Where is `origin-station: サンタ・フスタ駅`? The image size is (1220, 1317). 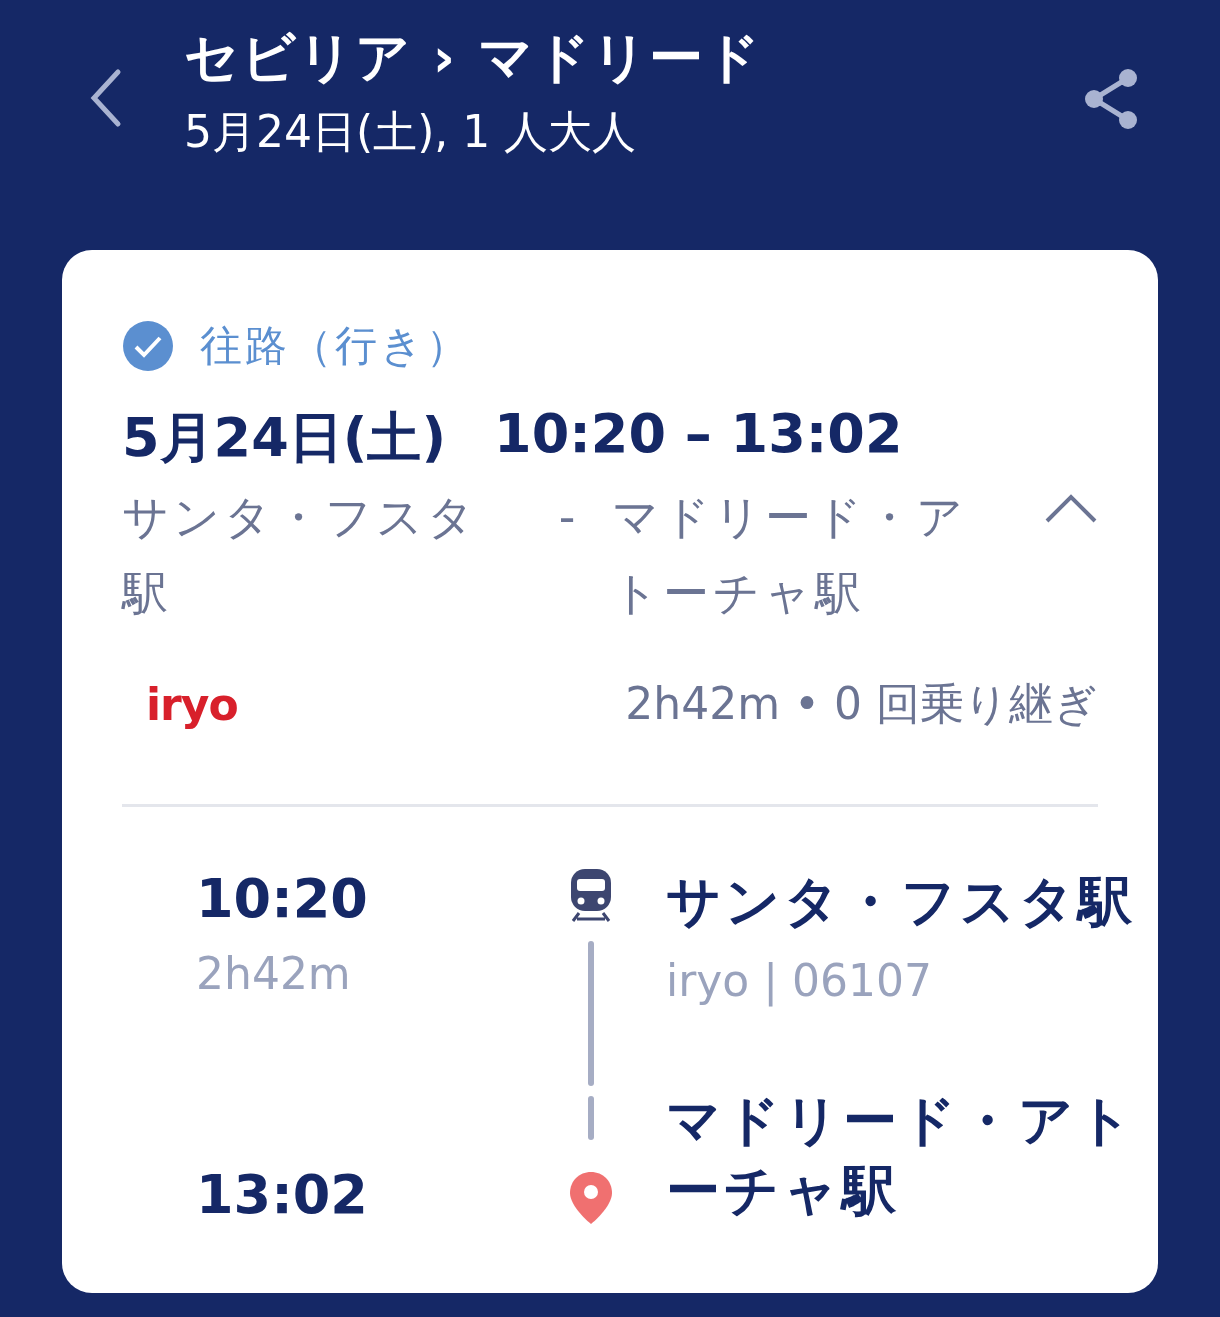
origin-station: サンタ・フスタ駅 is located at coordinates (300, 555).